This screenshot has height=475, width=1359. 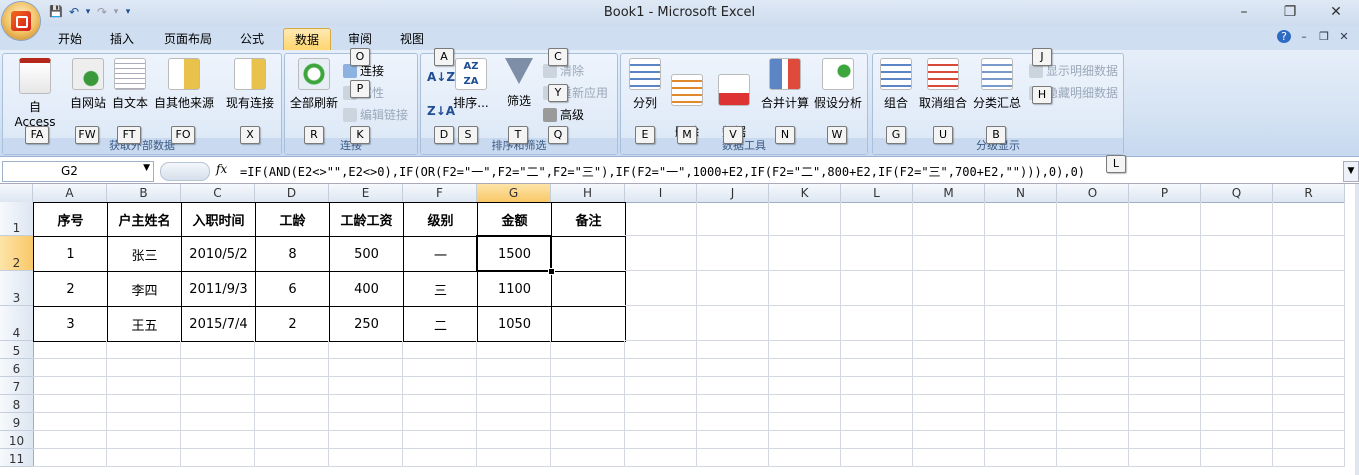 What do you see at coordinates (17, 440) in the screenshot?
I see `row-header-10: 10` at bounding box center [17, 440].